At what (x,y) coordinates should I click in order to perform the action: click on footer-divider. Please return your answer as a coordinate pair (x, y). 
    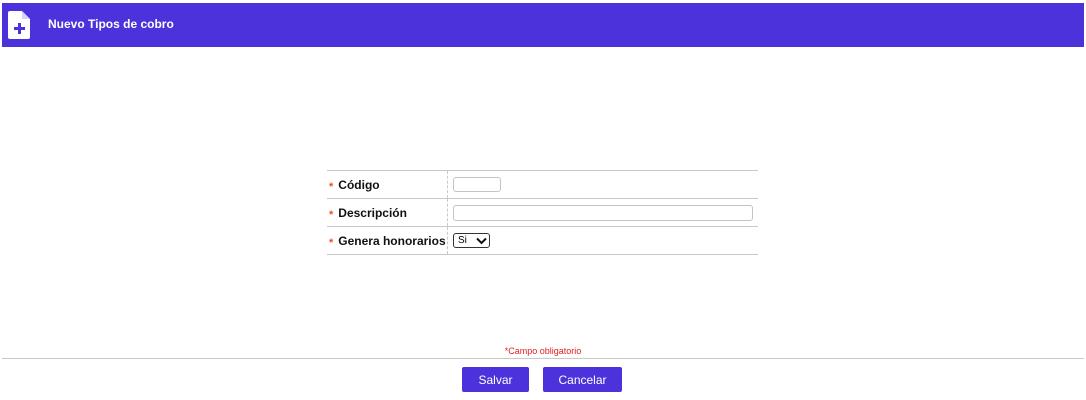
    Looking at the image, I should click on (543, 358).